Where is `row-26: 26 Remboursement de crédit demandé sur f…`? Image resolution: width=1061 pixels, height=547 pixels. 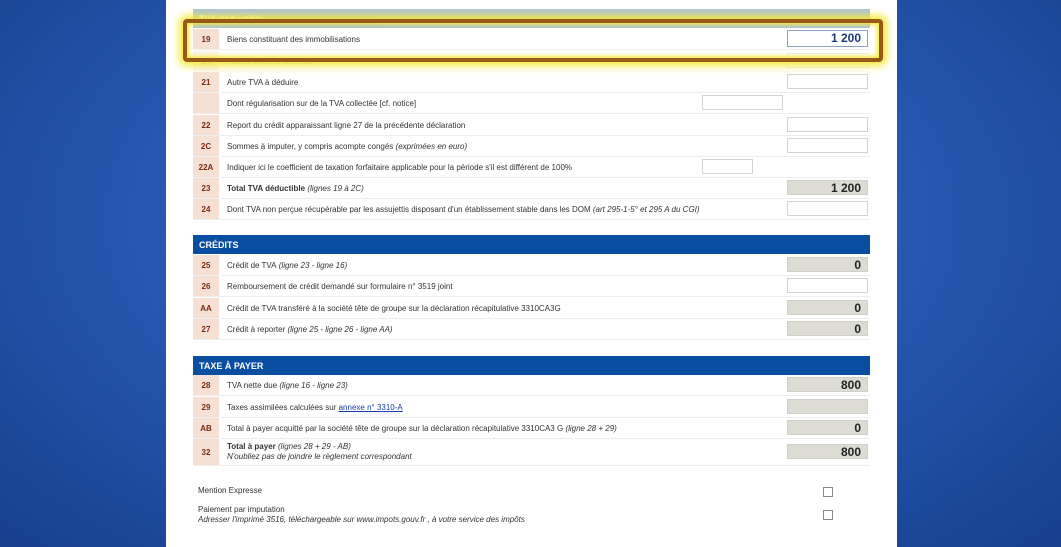
row-26: 26 Remboursement de crédit demandé sur f… is located at coordinates (531, 286).